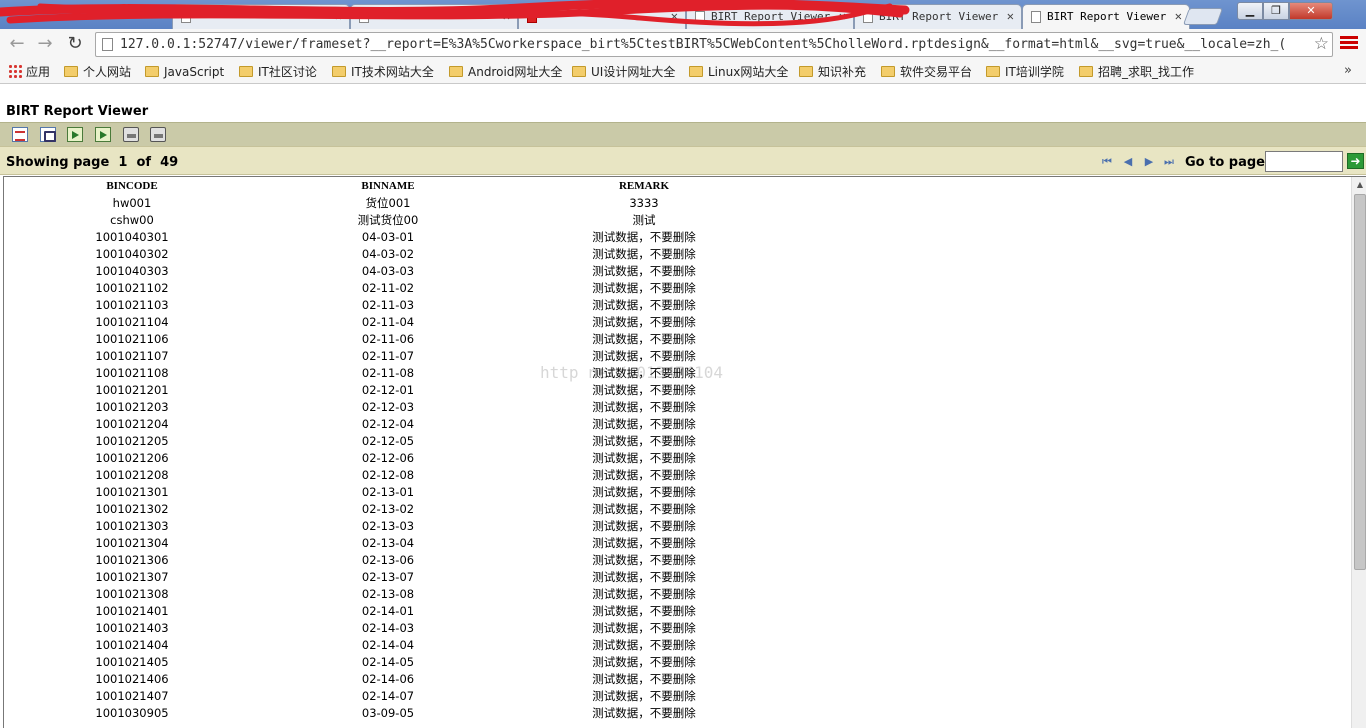 This screenshot has width=1366, height=728. I want to click on table-row: 1001021208 02-12-08 测试数据，不要删除, so click(388, 474).